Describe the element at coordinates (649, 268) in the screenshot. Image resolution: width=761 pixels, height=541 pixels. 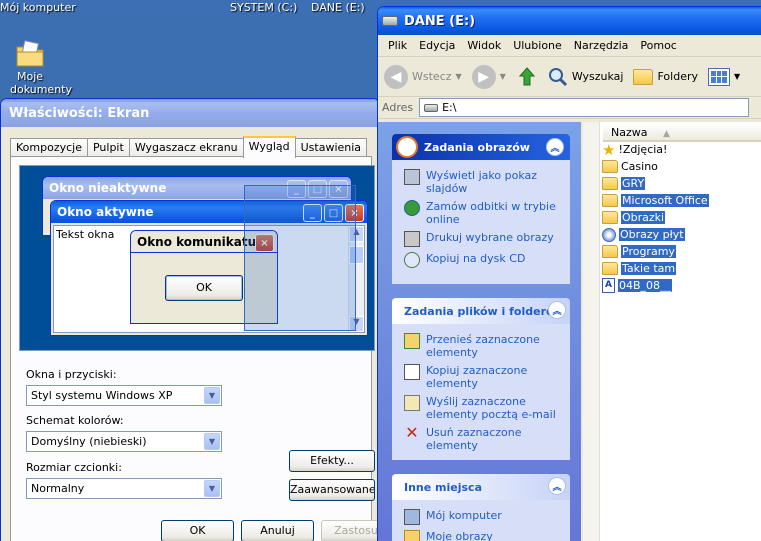
I see `file-name: Takie tam` at that location.